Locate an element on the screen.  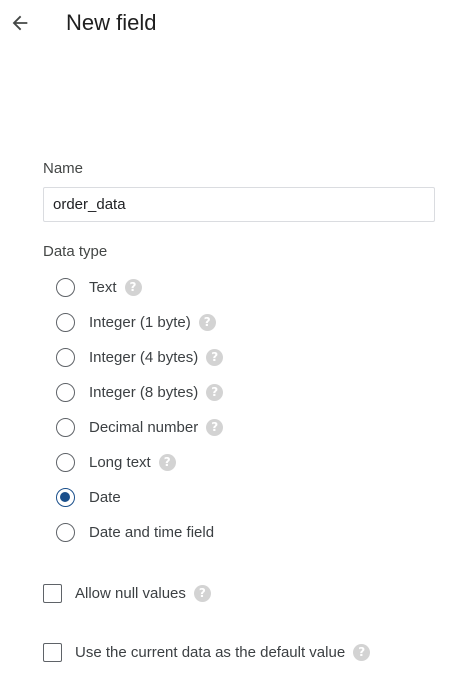
radio-label: Decimal number is located at coordinates (144, 427).